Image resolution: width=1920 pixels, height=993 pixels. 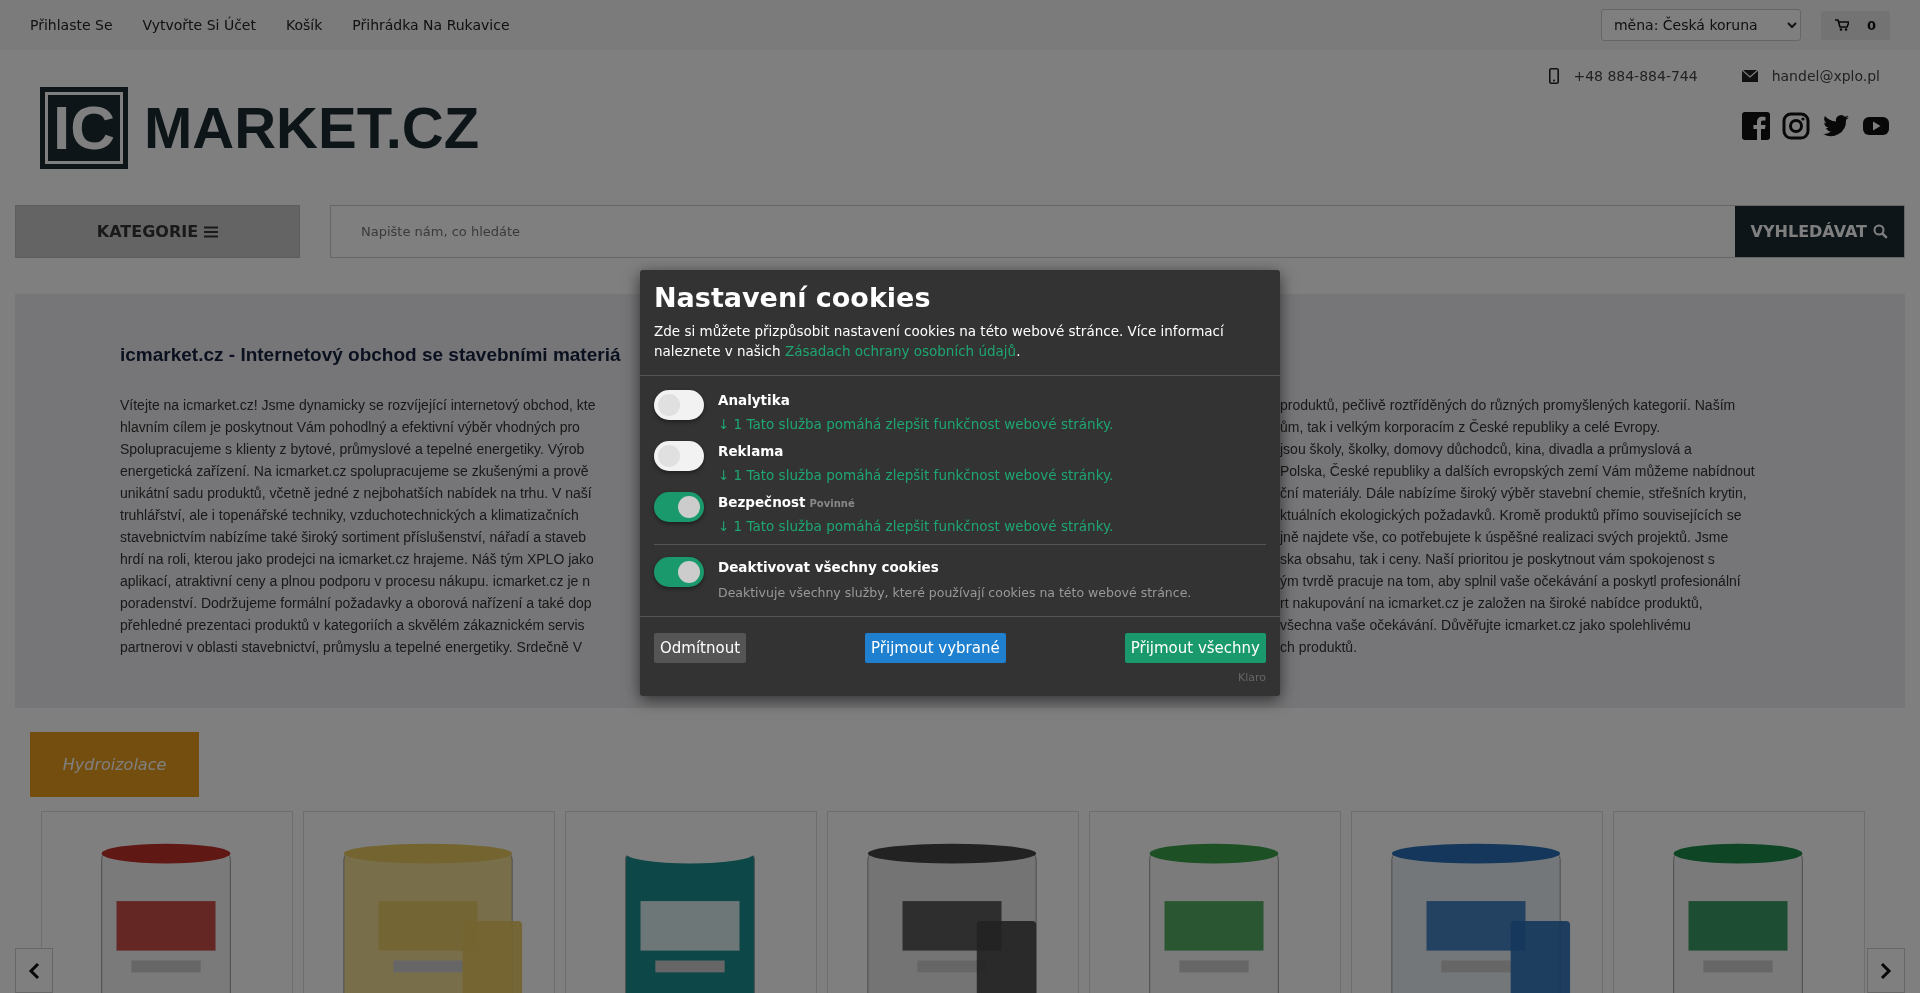 I want to click on service-name: Reklama, so click(x=751, y=451).